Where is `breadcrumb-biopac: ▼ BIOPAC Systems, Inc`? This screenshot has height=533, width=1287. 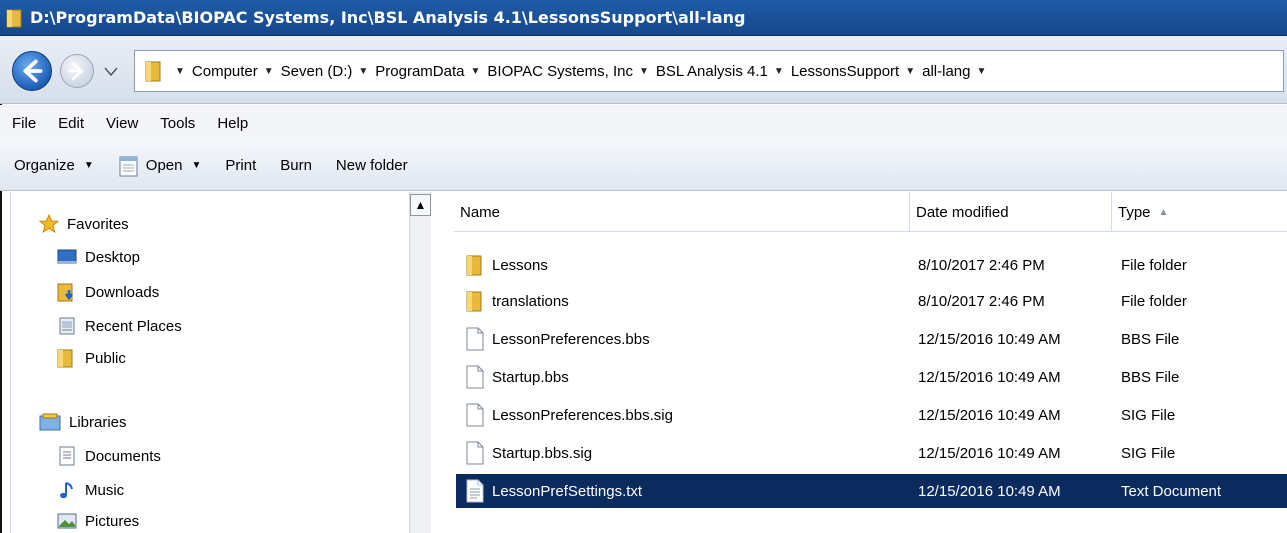
breadcrumb-biopac: ▼ BIOPAC Systems, Inc is located at coordinates (551, 71).